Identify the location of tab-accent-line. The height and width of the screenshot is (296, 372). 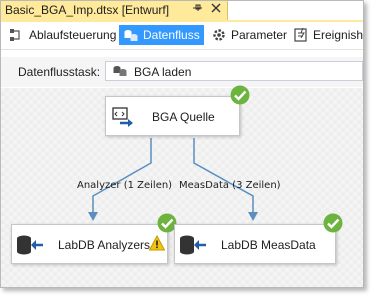
(182, 21).